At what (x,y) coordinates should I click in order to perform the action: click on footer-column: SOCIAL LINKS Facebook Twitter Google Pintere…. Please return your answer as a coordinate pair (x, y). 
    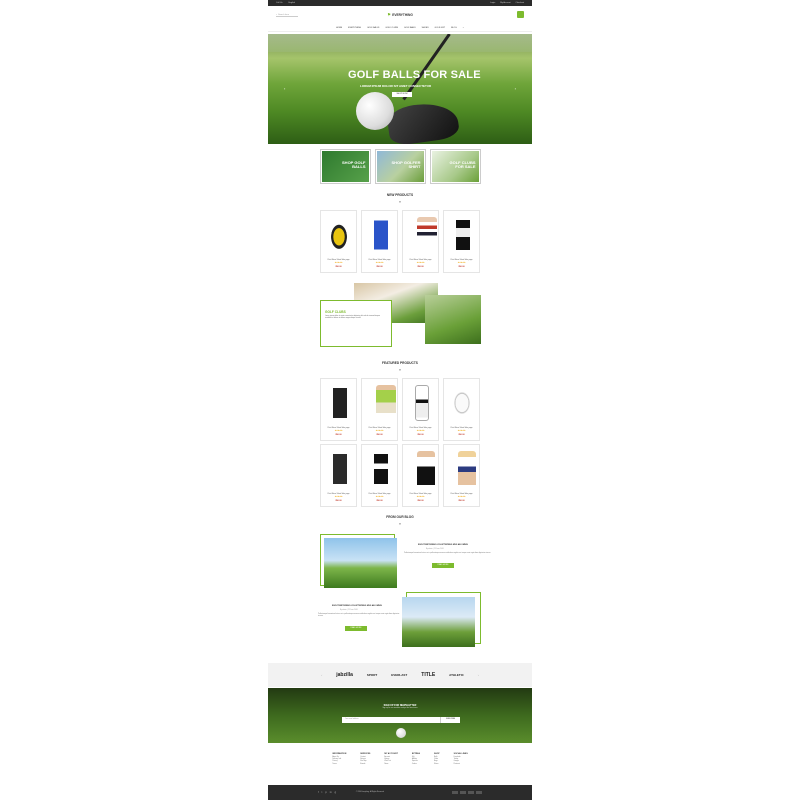
    Looking at the image, I should click on (461, 769).